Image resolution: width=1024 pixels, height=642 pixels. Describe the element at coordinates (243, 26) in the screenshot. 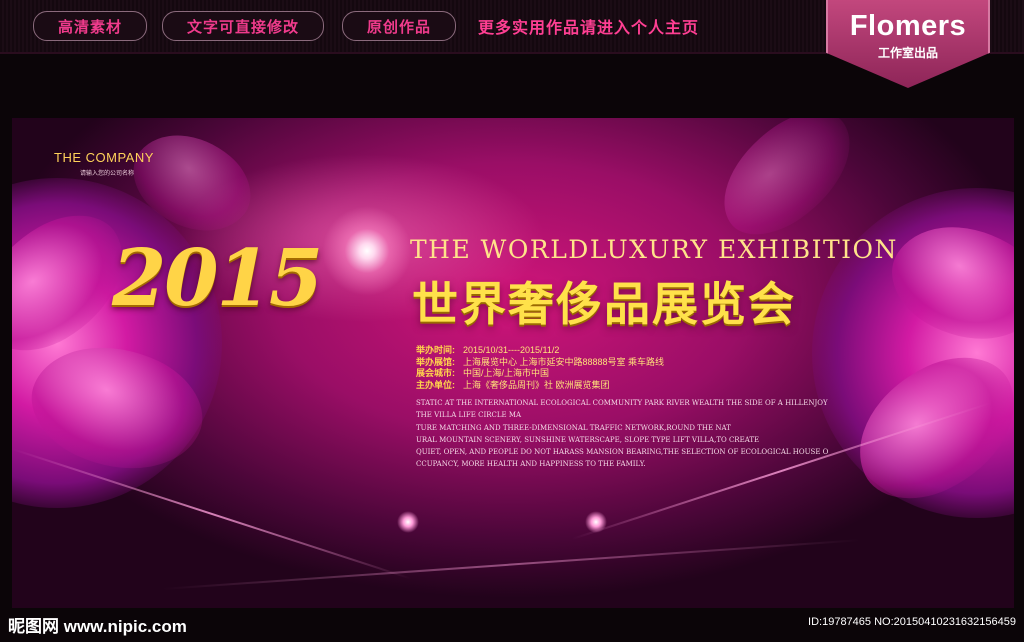

I see `tag-editable-text: 文字可直接修改` at that location.